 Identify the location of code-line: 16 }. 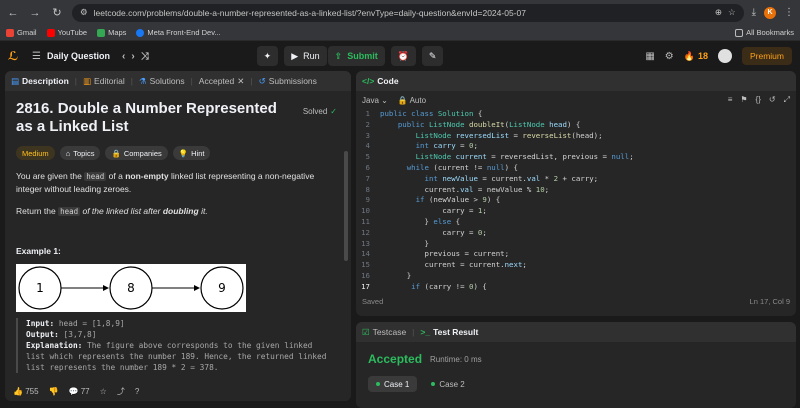
(576, 276).